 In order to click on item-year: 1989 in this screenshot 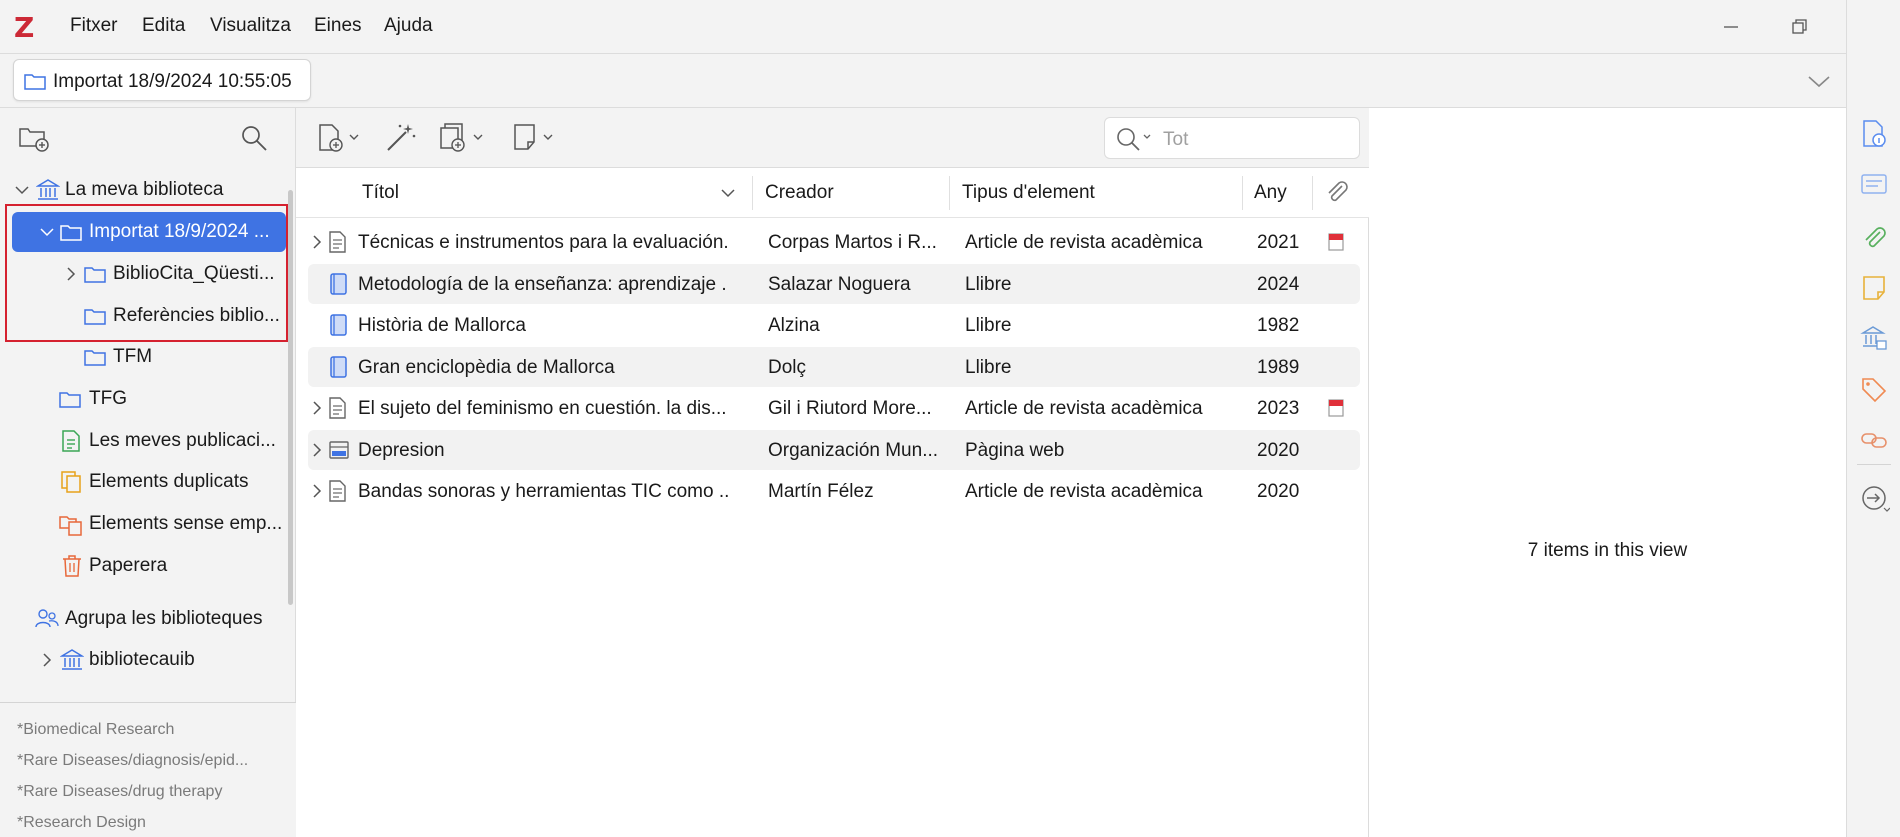, I will do `click(1278, 367)`.